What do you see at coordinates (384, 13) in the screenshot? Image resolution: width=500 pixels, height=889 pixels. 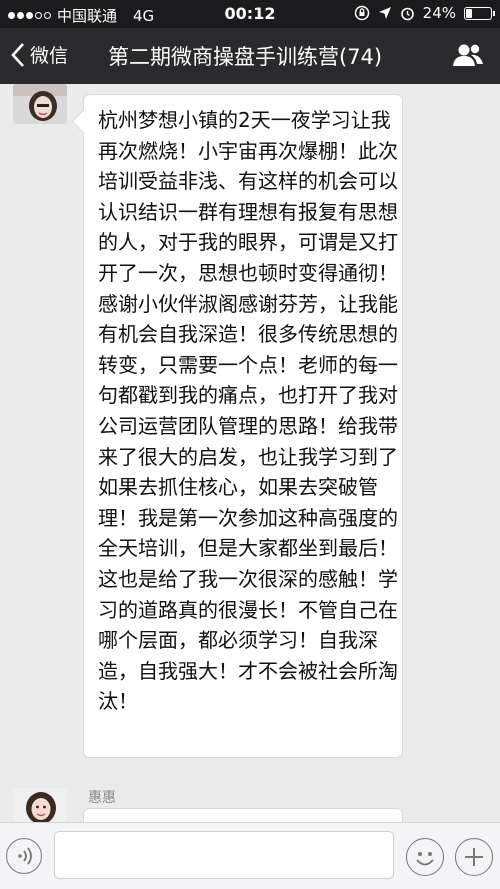 I see `location-icon` at bounding box center [384, 13].